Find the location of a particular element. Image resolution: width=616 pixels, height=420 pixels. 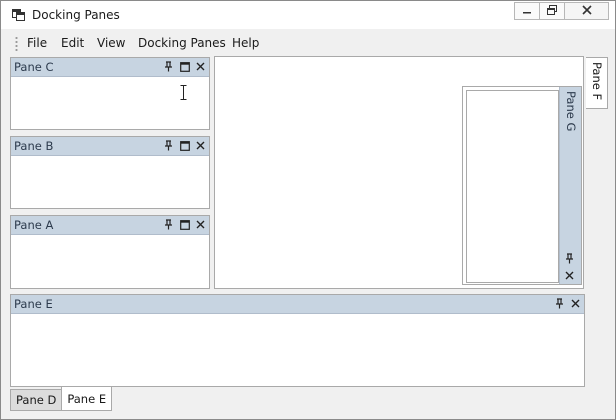

pane-e-header: Pane E is located at coordinates (297, 304).